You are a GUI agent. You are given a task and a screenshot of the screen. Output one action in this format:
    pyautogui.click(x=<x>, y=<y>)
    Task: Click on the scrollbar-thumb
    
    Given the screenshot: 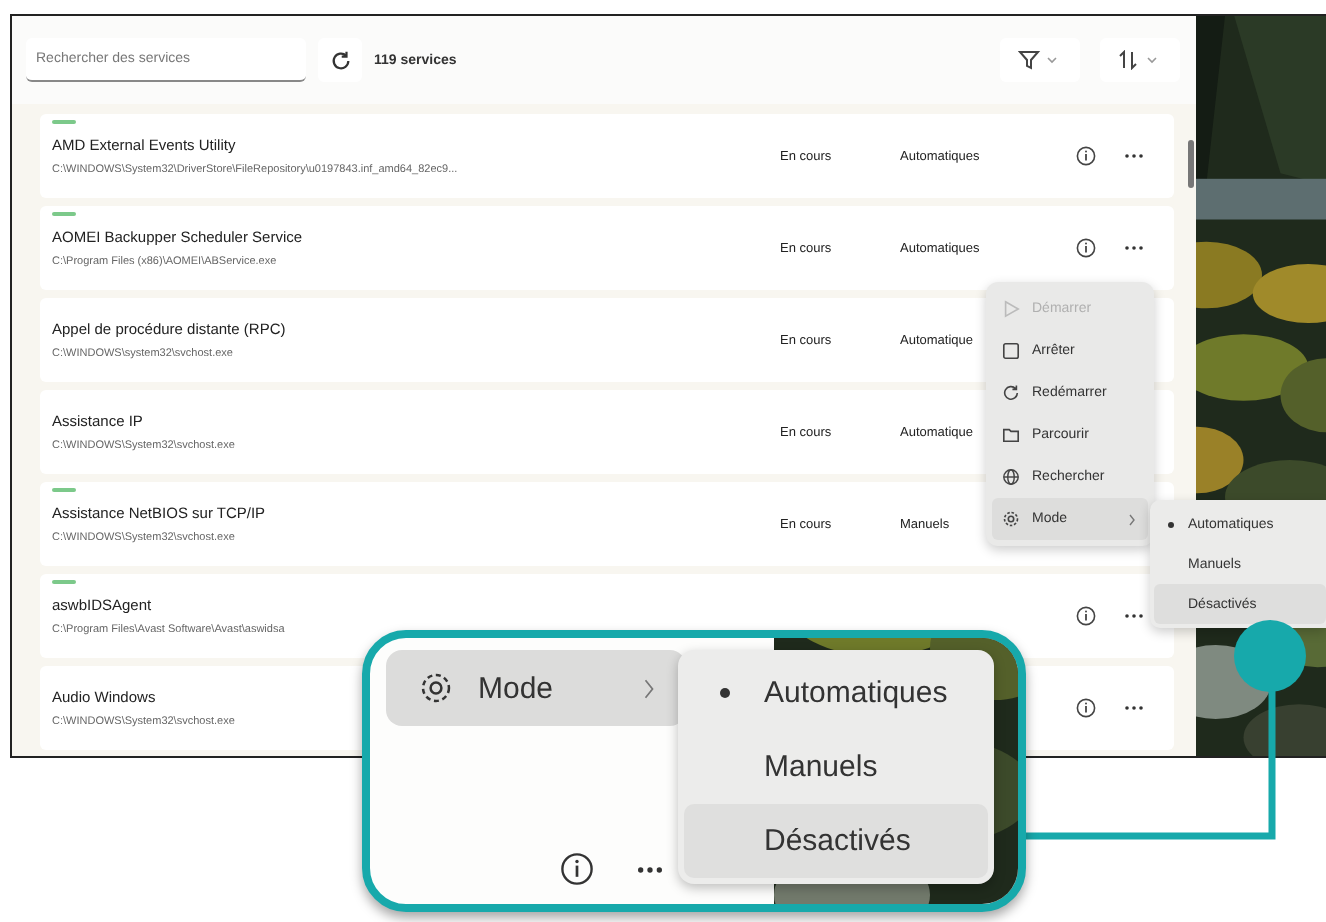 What is the action you would take?
    pyautogui.click(x=1191, y=164)
    